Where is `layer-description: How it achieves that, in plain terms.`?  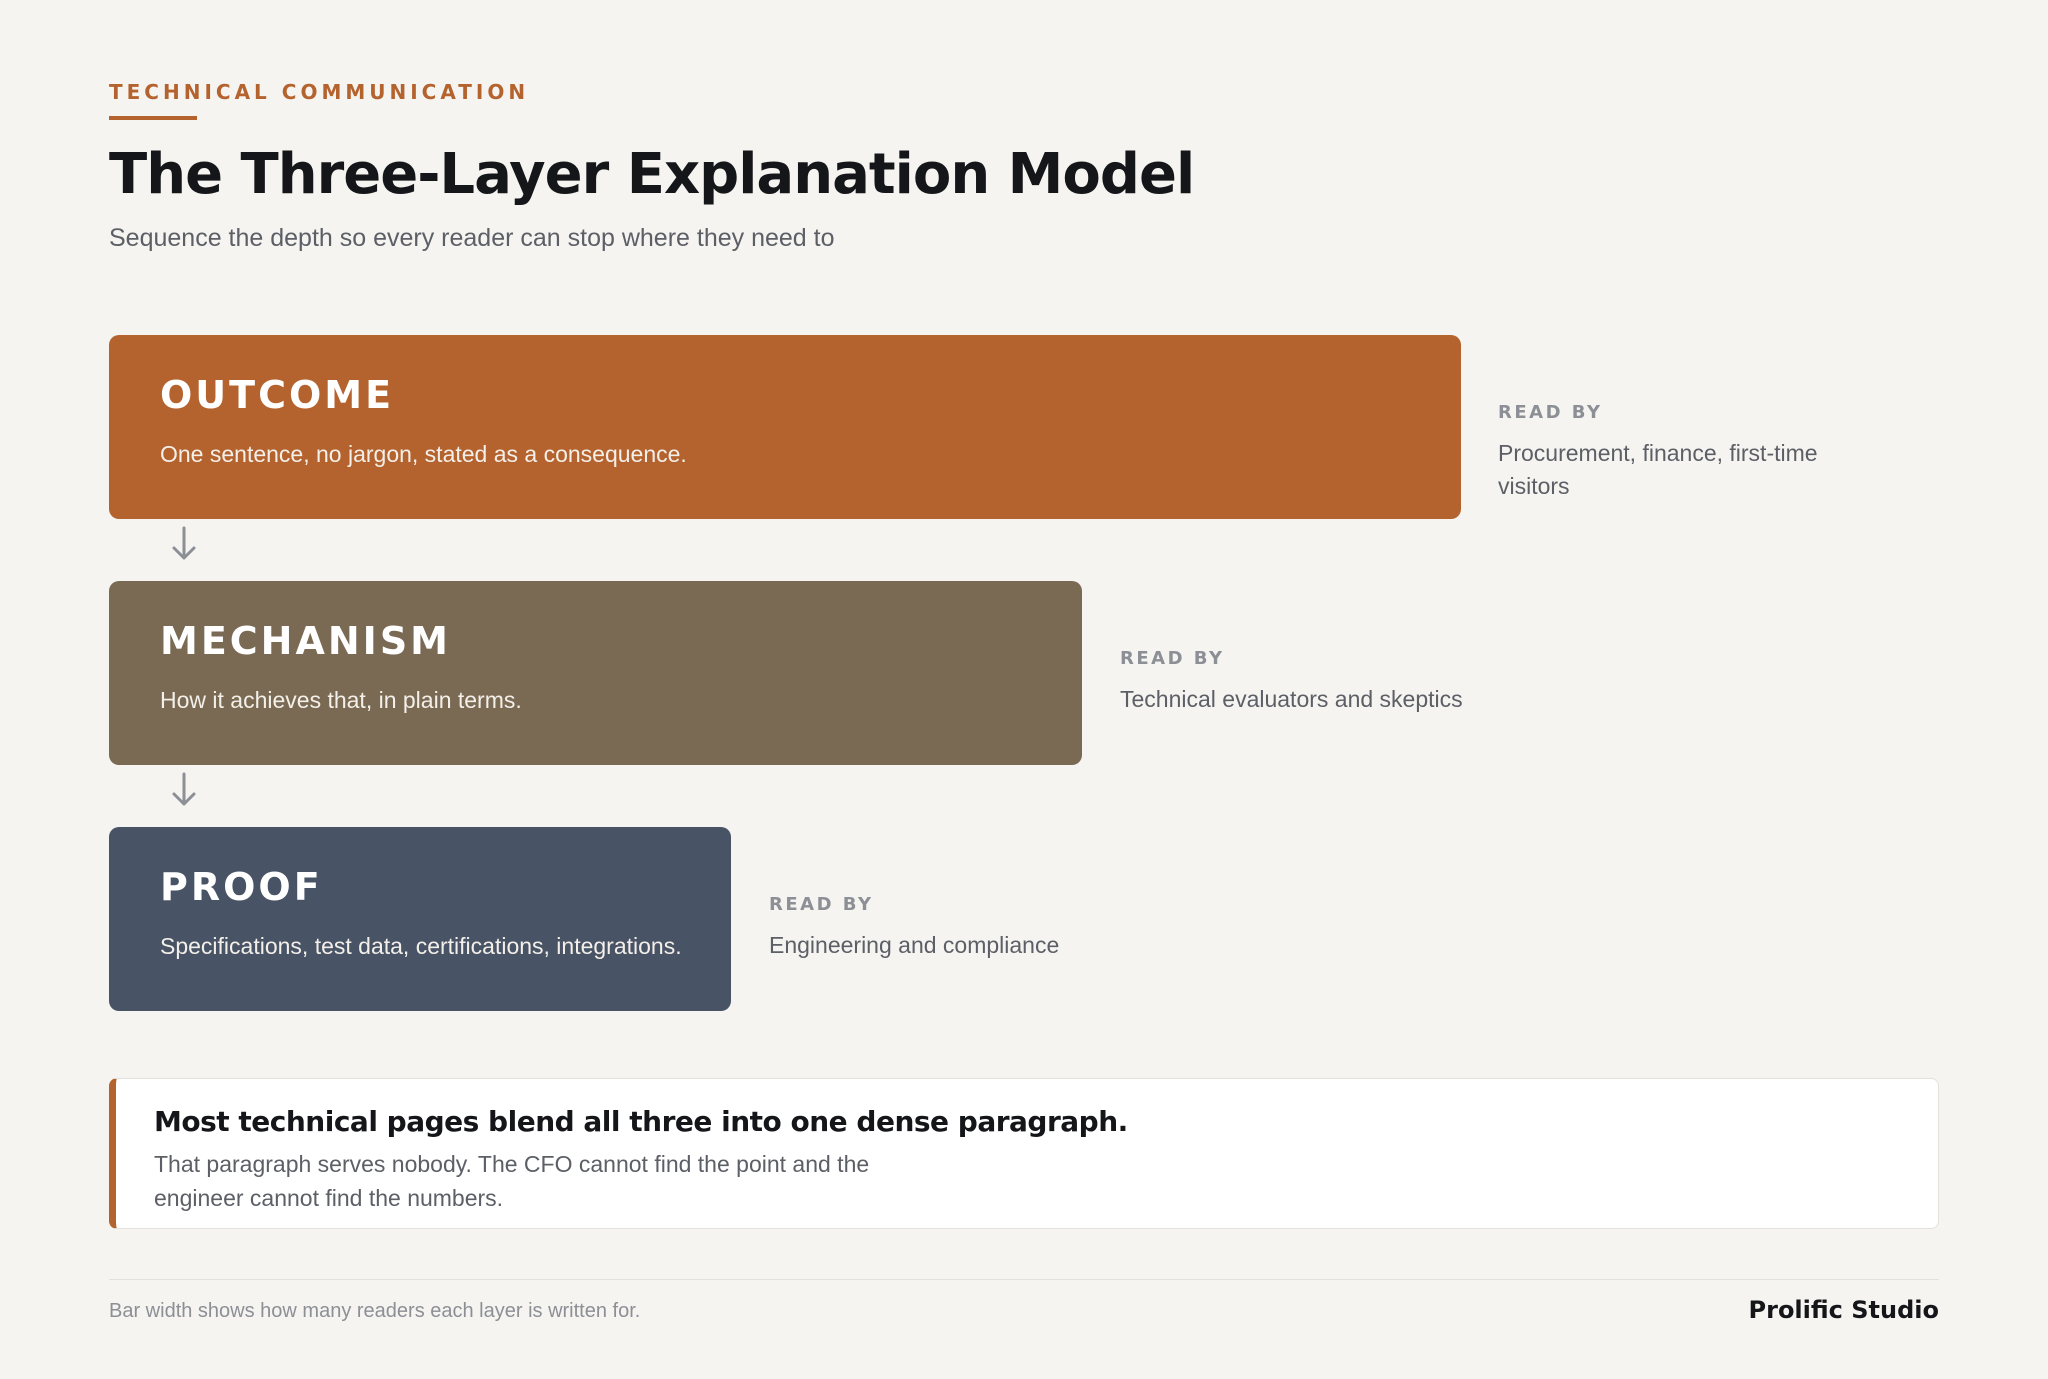
layer-description: How it achieves that, in plain terms. is located at coordinates (341, 700).